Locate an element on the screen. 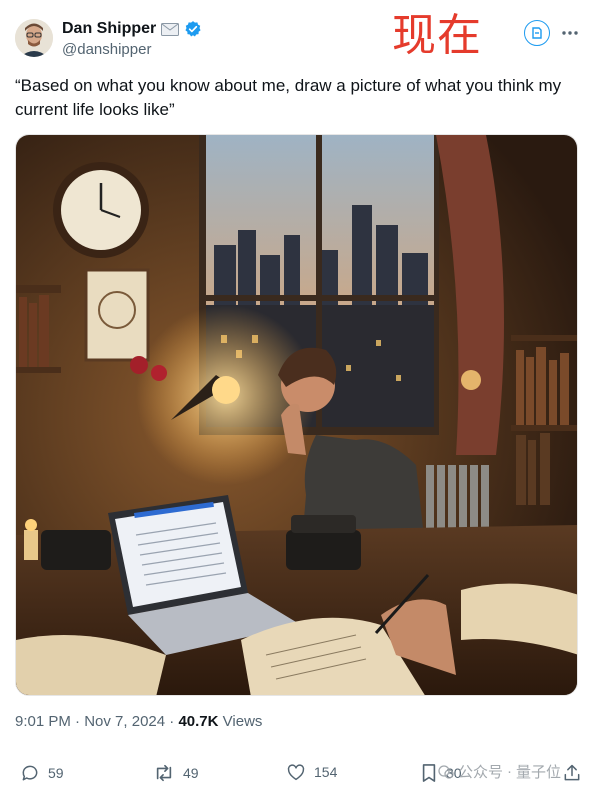 Image resolution: width=600 pixels, height=795 pixels. author-name: Dan Shipper is located at coordinates (109, 29).